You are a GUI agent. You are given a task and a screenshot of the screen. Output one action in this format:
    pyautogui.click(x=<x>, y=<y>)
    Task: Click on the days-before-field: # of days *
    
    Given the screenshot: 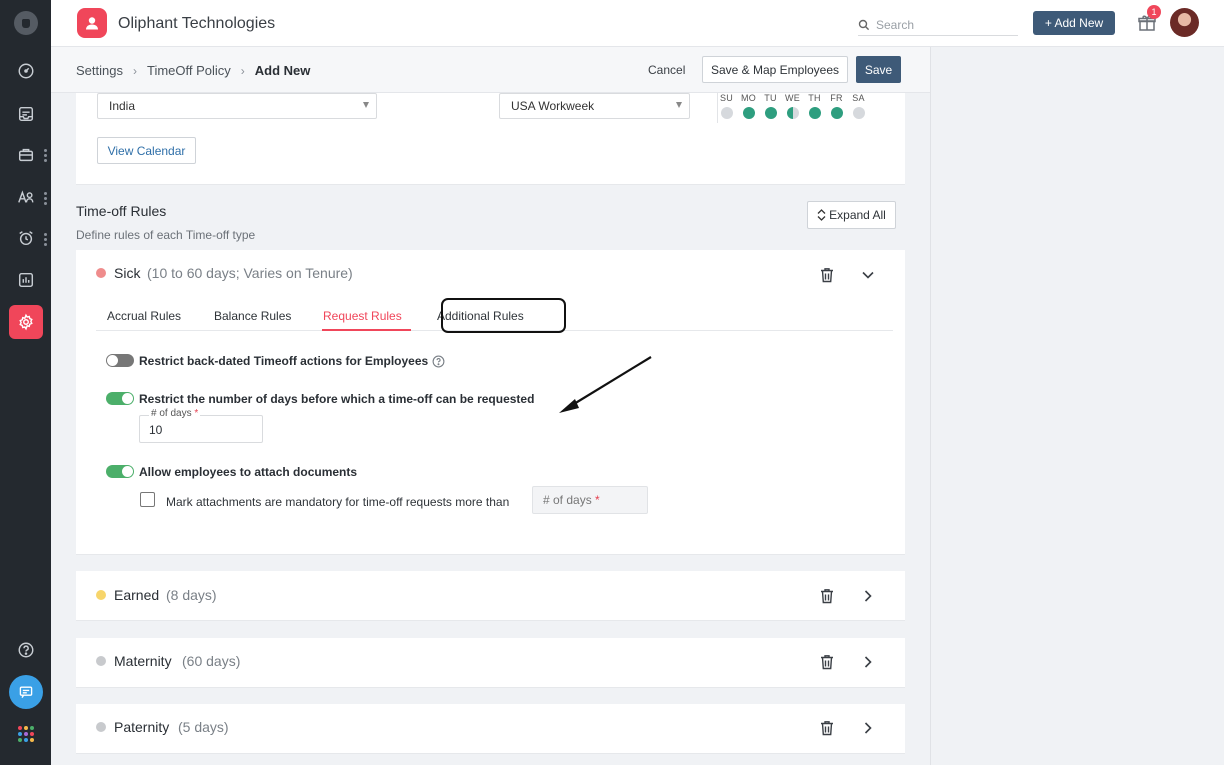 What is the action you would take?
    pyautogui.click(x=201, y=425)
    